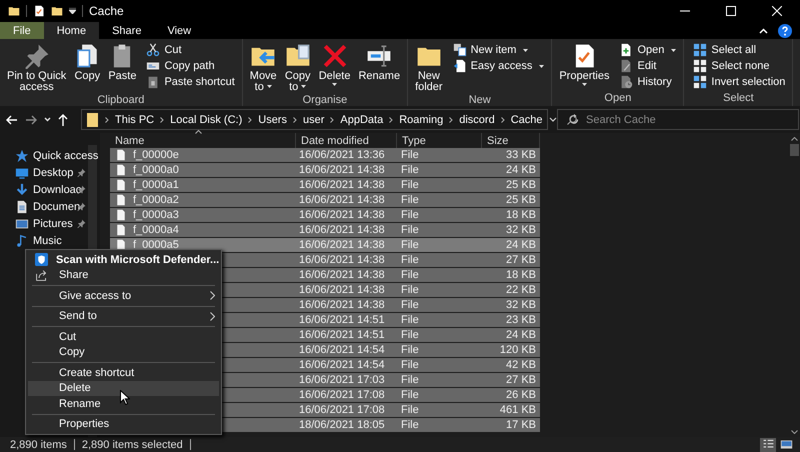 This screenshot has width=800, height=452. What do you see at coordinates (53, 172) in the screenshot?
I see `nav-item: Desktop` at bounding box center [53, 172].